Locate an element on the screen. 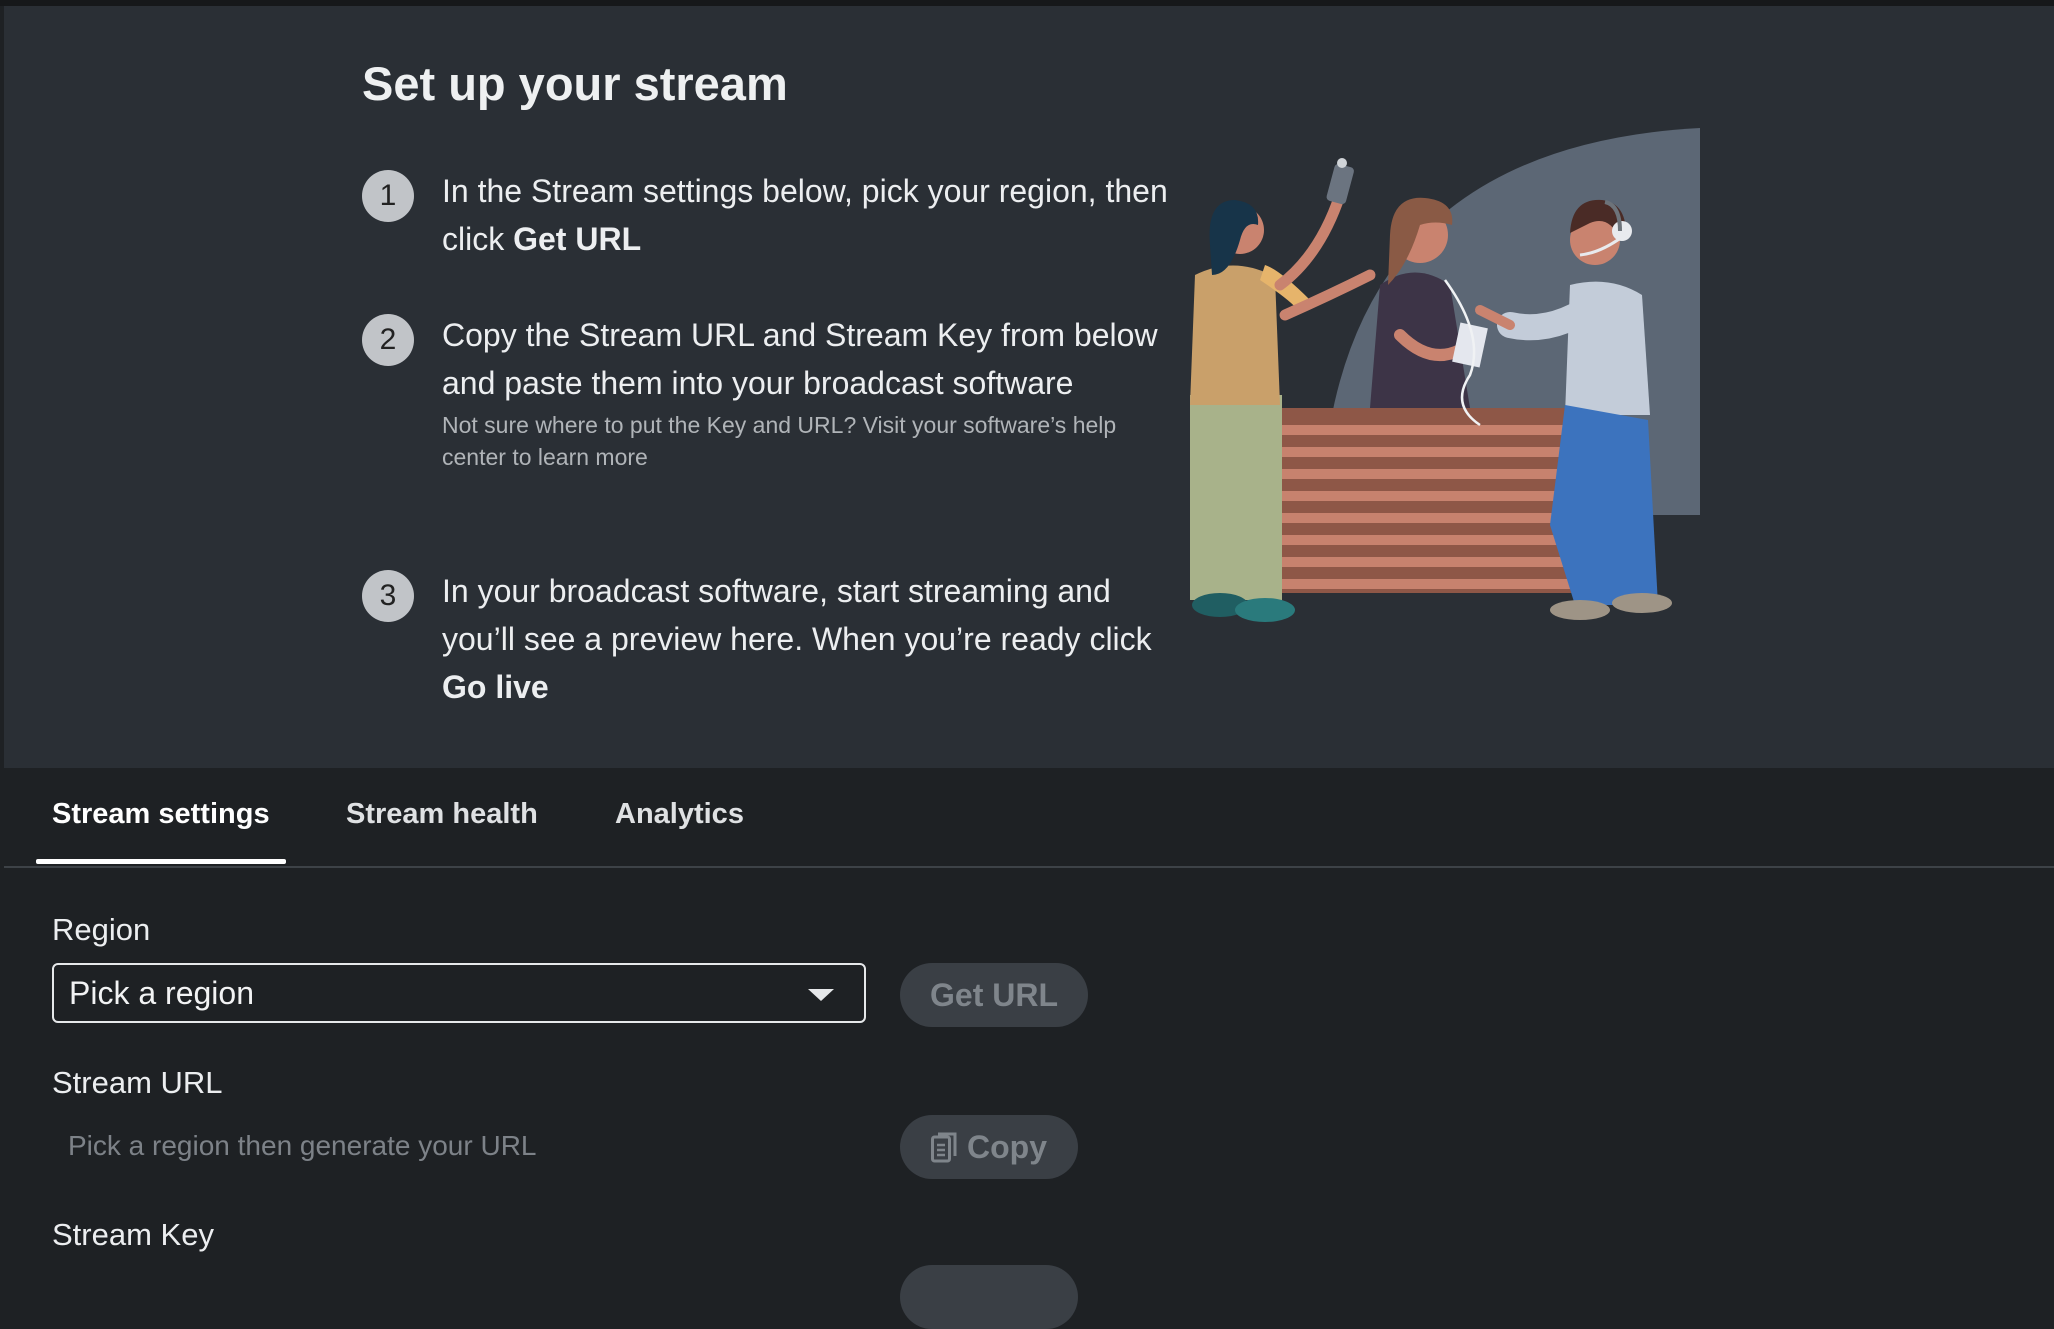 This screenshot has width=2054, height=1329. stream-url-field: Pick a region then generate your URL is located at coordinates (302, 1146).